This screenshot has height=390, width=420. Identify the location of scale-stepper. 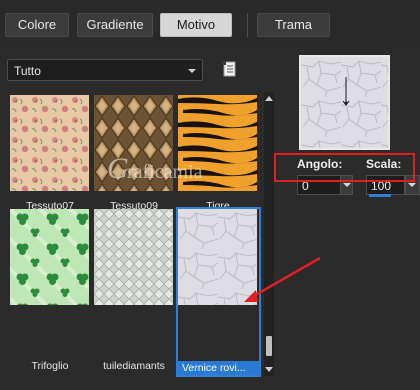
(412, 185).